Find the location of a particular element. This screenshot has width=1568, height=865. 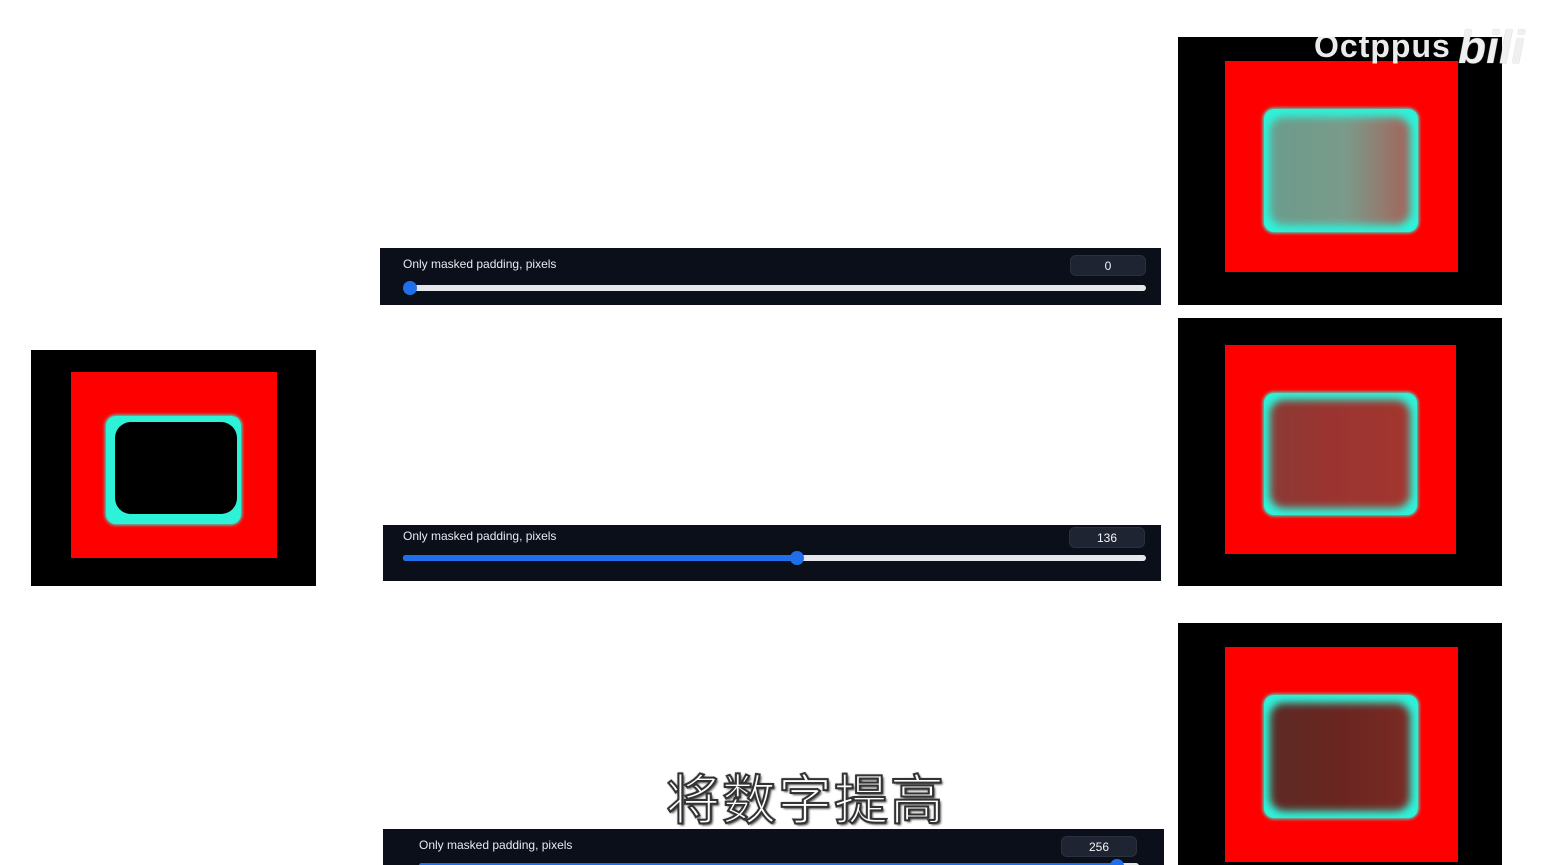

padding-number-input: 256 is located at coordinates (1099, 846).